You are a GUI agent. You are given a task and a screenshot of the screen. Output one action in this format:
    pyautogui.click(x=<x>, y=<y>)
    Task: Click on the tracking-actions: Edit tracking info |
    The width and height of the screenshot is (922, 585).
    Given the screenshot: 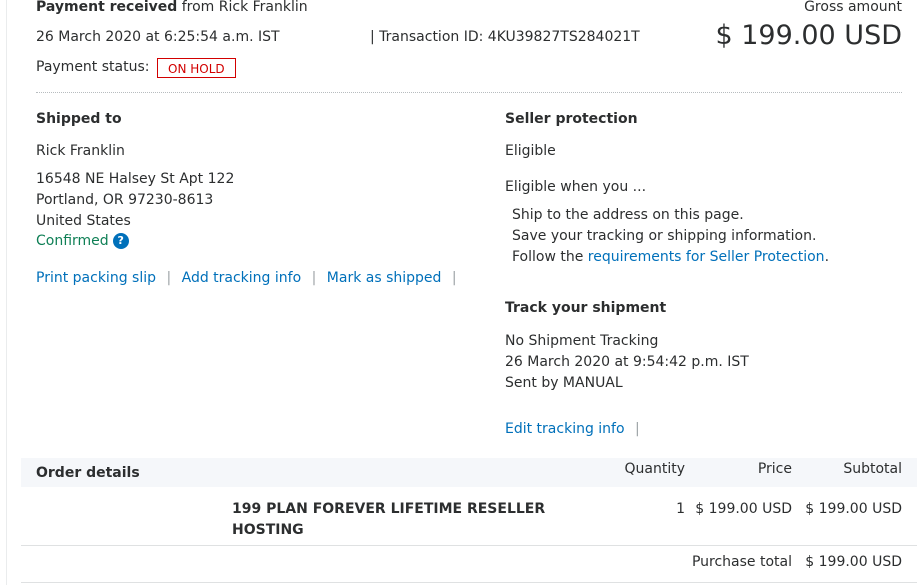 What is the action you would take?
    pyautogui.click(x=572, y=429)
    